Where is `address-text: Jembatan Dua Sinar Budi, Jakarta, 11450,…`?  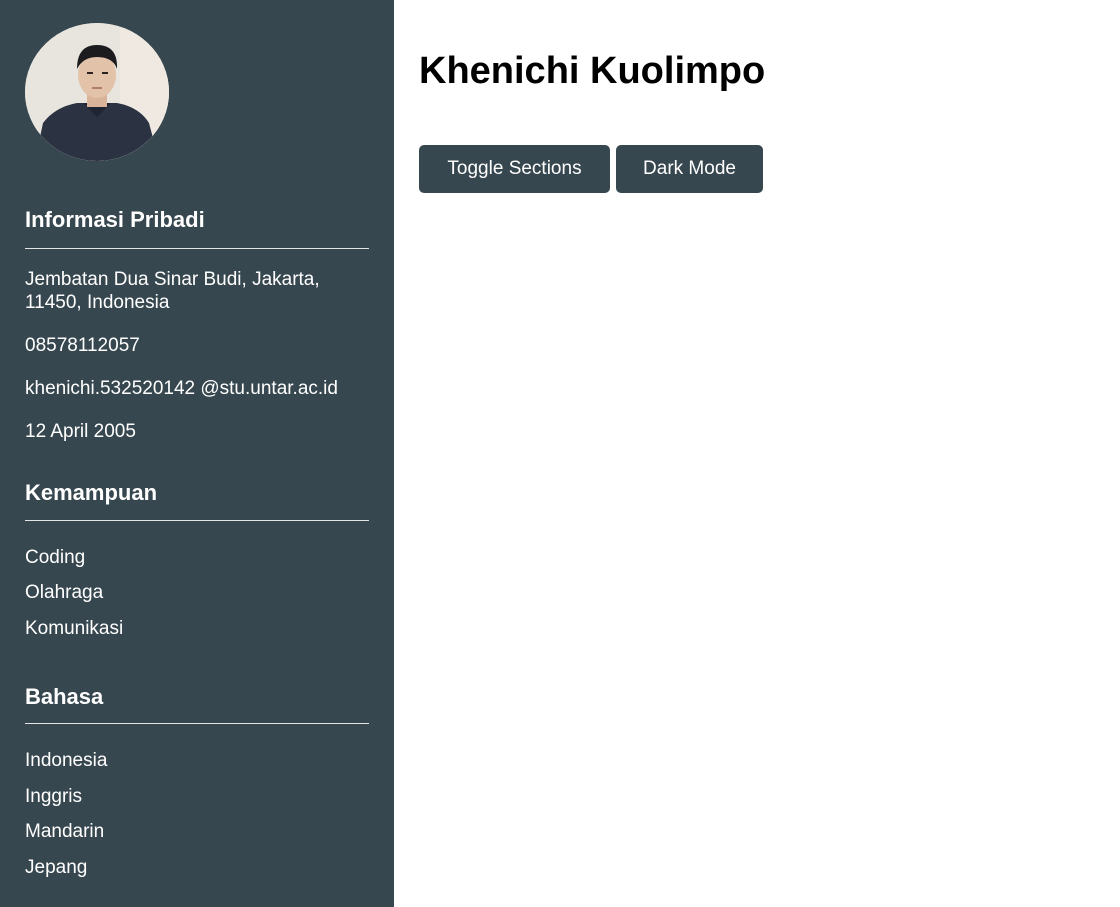 address-text: Jembatan Dua Sinar Budi, Jakarta, 11450,… is located at coordinates (172, 291).